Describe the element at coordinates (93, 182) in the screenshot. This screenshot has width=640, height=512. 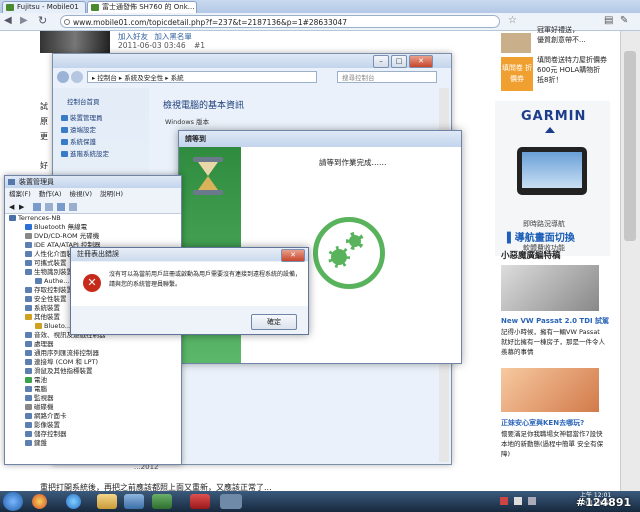
I see `devmgr-titlebar: 裝置管理員` at that location.